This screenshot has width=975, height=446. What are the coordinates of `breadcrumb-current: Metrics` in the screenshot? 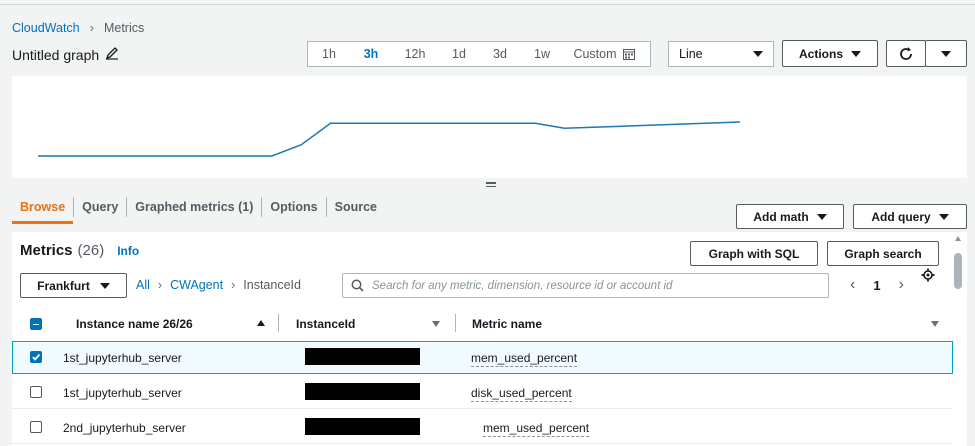 It's located at (124, 27).